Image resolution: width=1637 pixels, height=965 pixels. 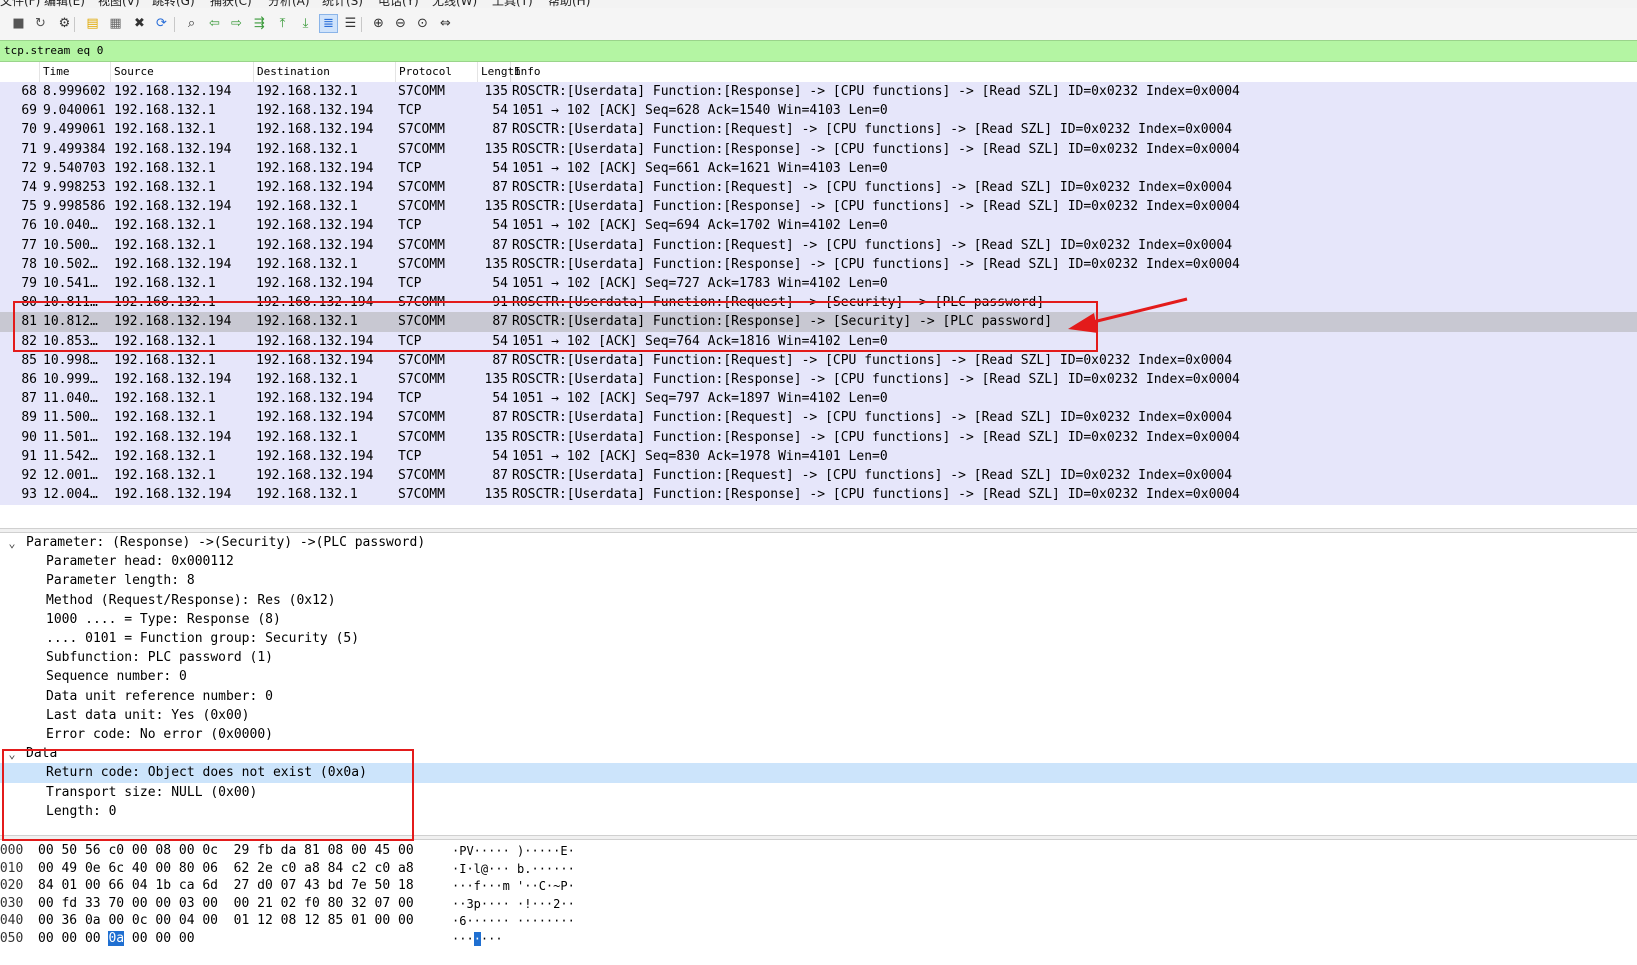 I want to click on menu-item: 工具(T), so click(x=512, y=4).